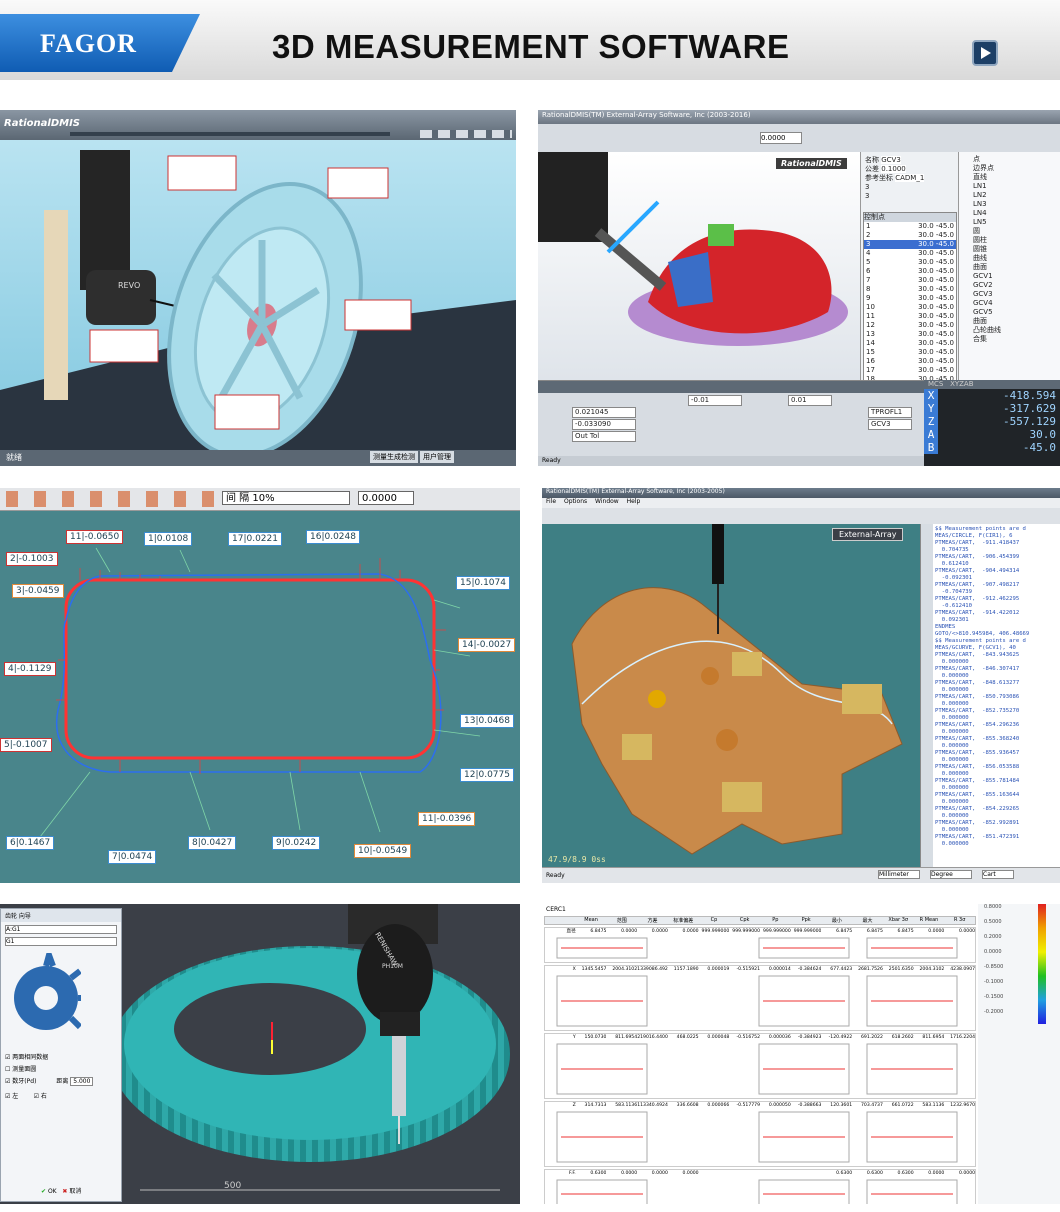 Image resolution: width=1060 pixels, height=1212 pixels. Describe the element at coordinates (394, 457) in the screenshot. I see `status-button-1: 测量生成检测` at that location.